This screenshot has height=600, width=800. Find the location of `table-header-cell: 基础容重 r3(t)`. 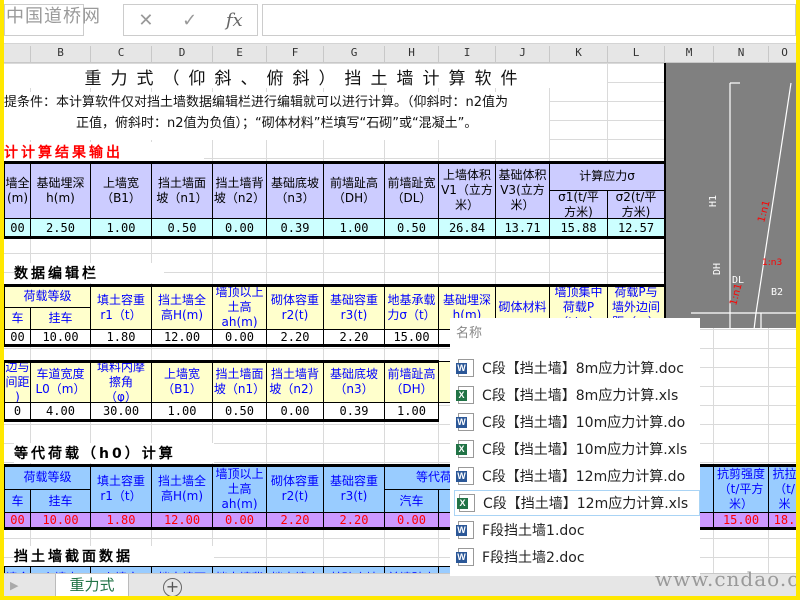

table-header-cell: 基础容重 r3(t) is located at coordinates (354, 307).